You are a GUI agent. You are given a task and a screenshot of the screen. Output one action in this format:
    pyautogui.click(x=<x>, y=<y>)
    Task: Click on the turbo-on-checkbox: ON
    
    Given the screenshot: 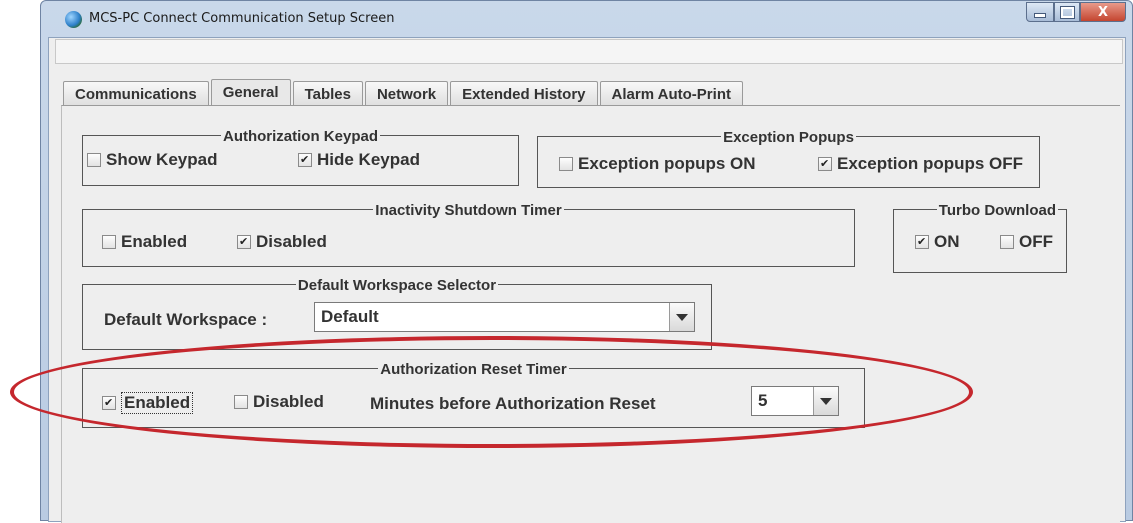 What is the action you would take?
    pyautogui.click(x=937, y=242)
    